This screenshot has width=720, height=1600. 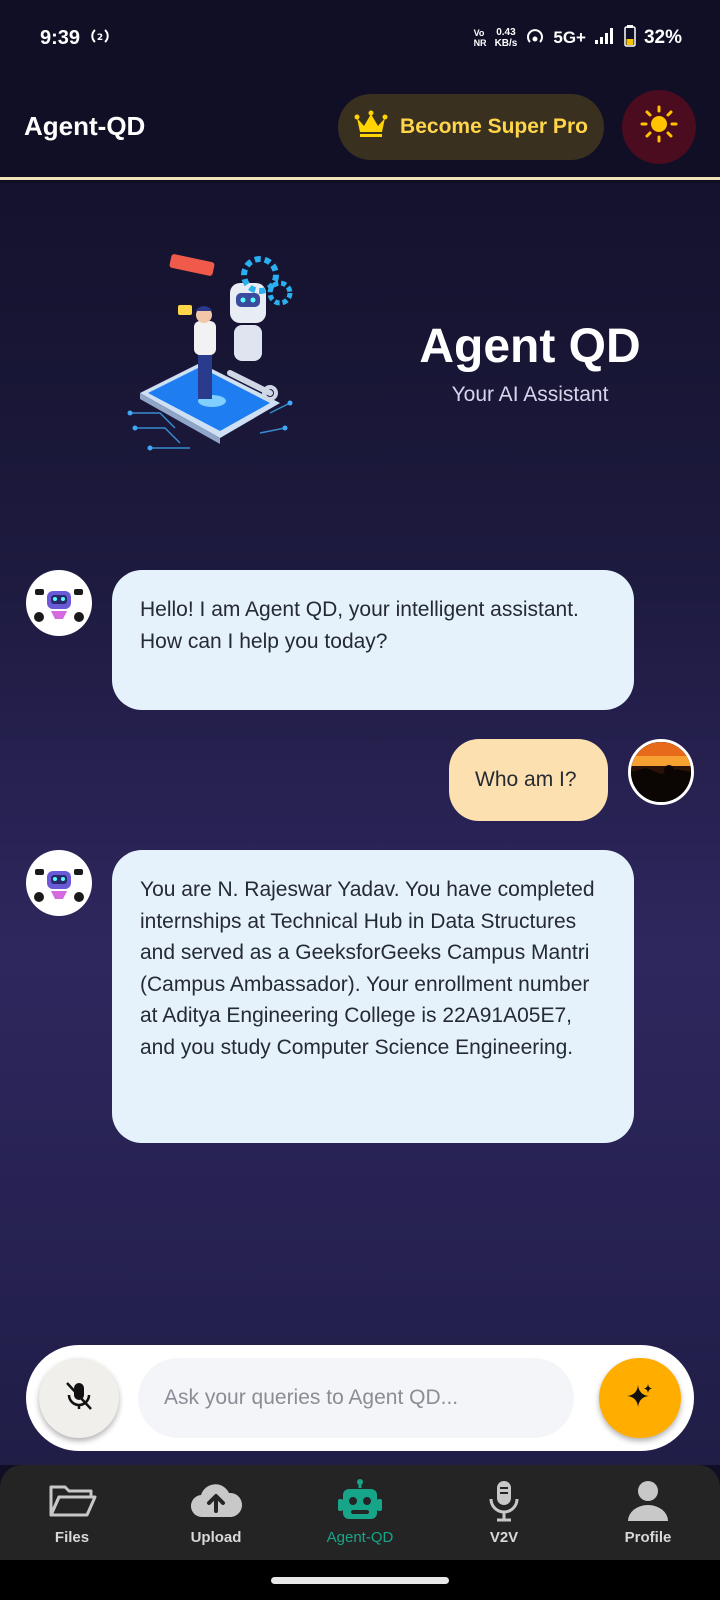 I want to click on nav-item-upload: Upload, so click(x=216, y=1512).